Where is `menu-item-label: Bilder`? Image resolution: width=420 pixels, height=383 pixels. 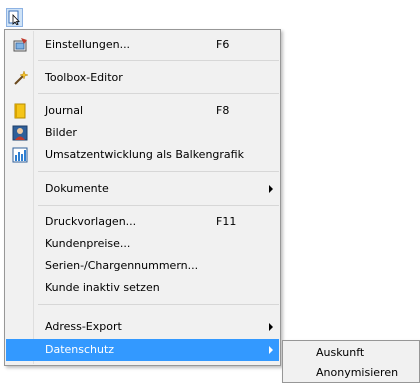
menu-item-label: Bilder is located at coordinates (61, 132).